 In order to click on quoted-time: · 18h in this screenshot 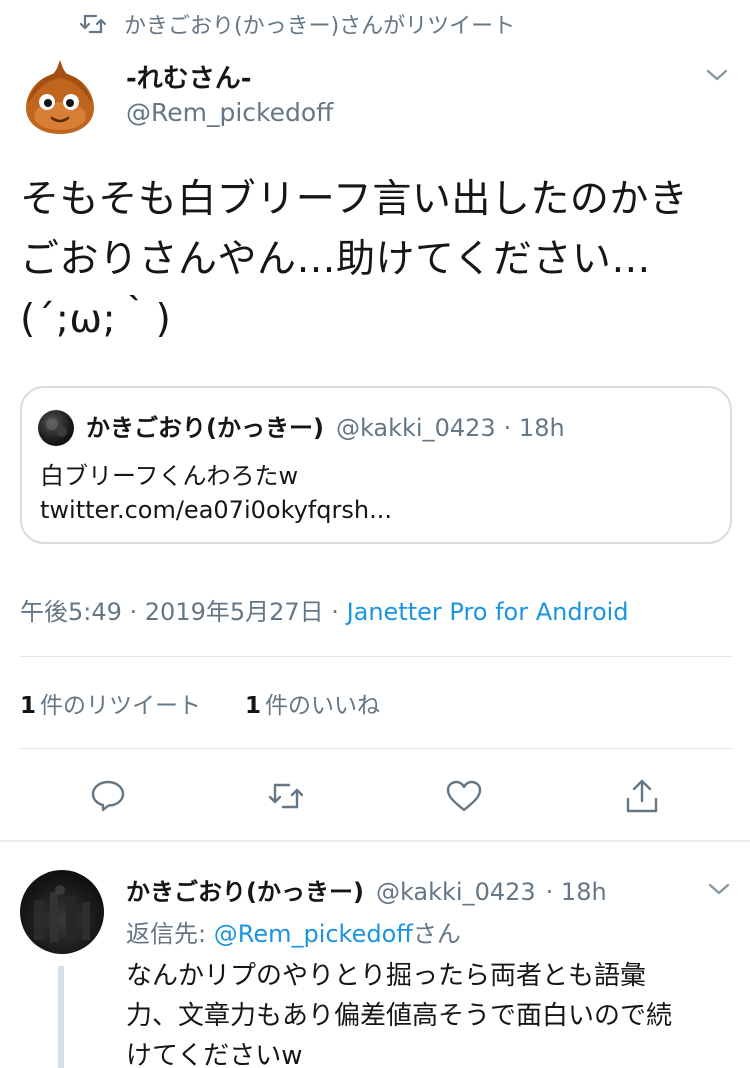, I will do `click(534, 428)`.